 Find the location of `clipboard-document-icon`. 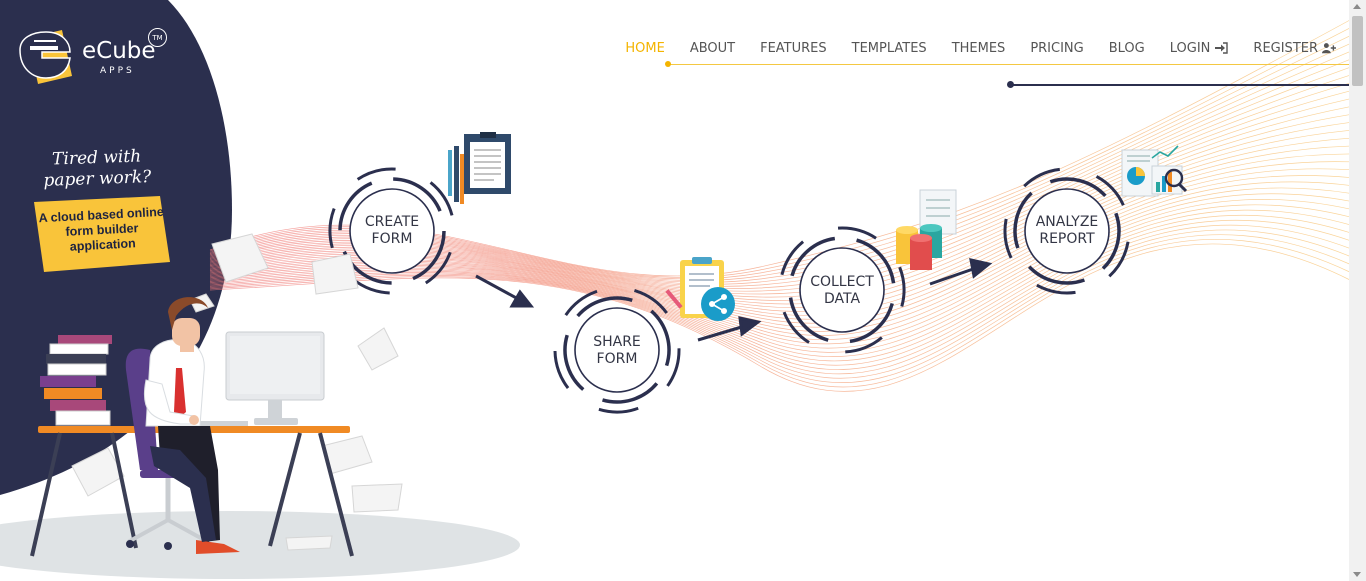

clipboard-document-icon is located at coordinates (479, 168).